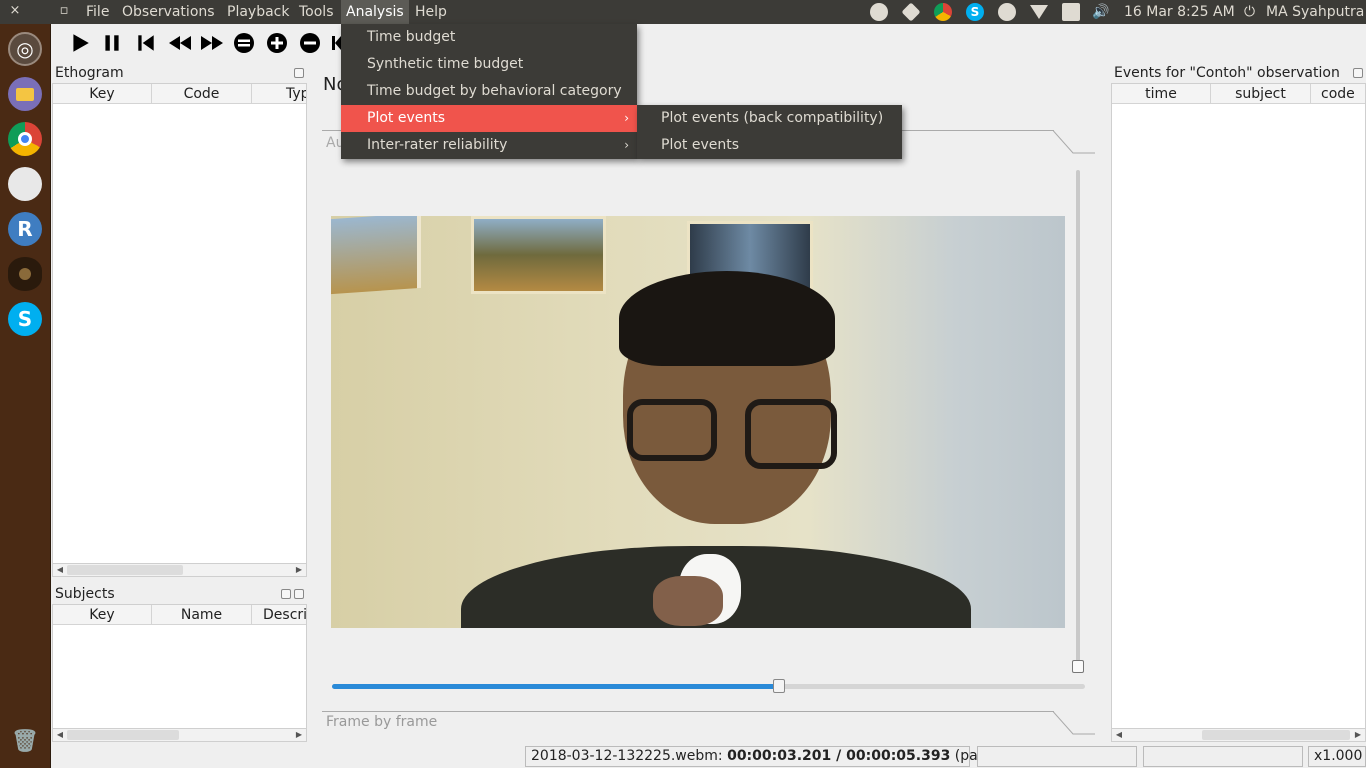 Image resolution: width=1366 pixels, height=768 pixels. Describe the element at coordinates (316, 12) in the screenshot. I see `menu-tools: Tools` at that location.